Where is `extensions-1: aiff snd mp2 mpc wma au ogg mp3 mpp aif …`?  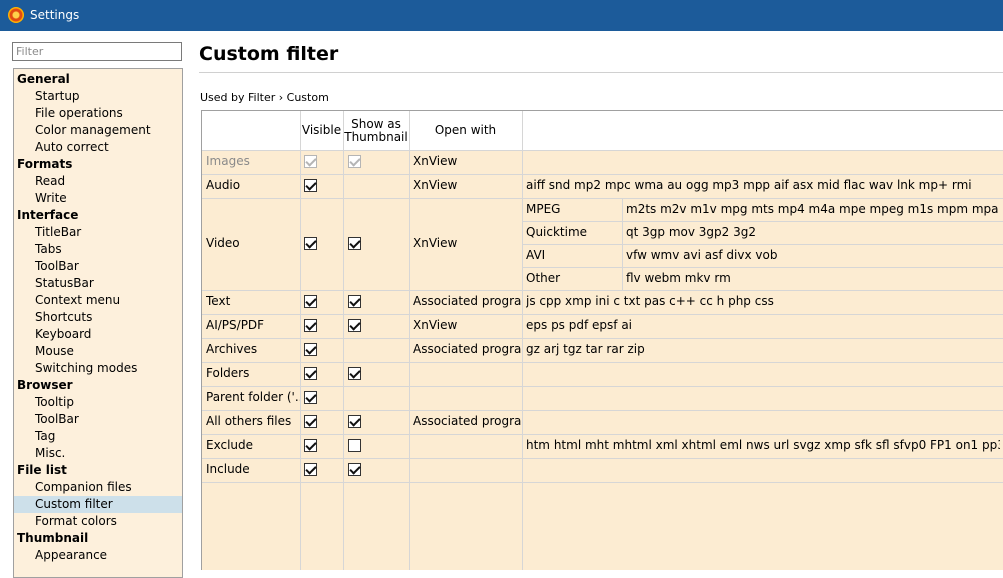 extensions-1: aiff snd mp2 mpc wma au ogg mp3 mpp aif … is located at coordinates (763, 186).